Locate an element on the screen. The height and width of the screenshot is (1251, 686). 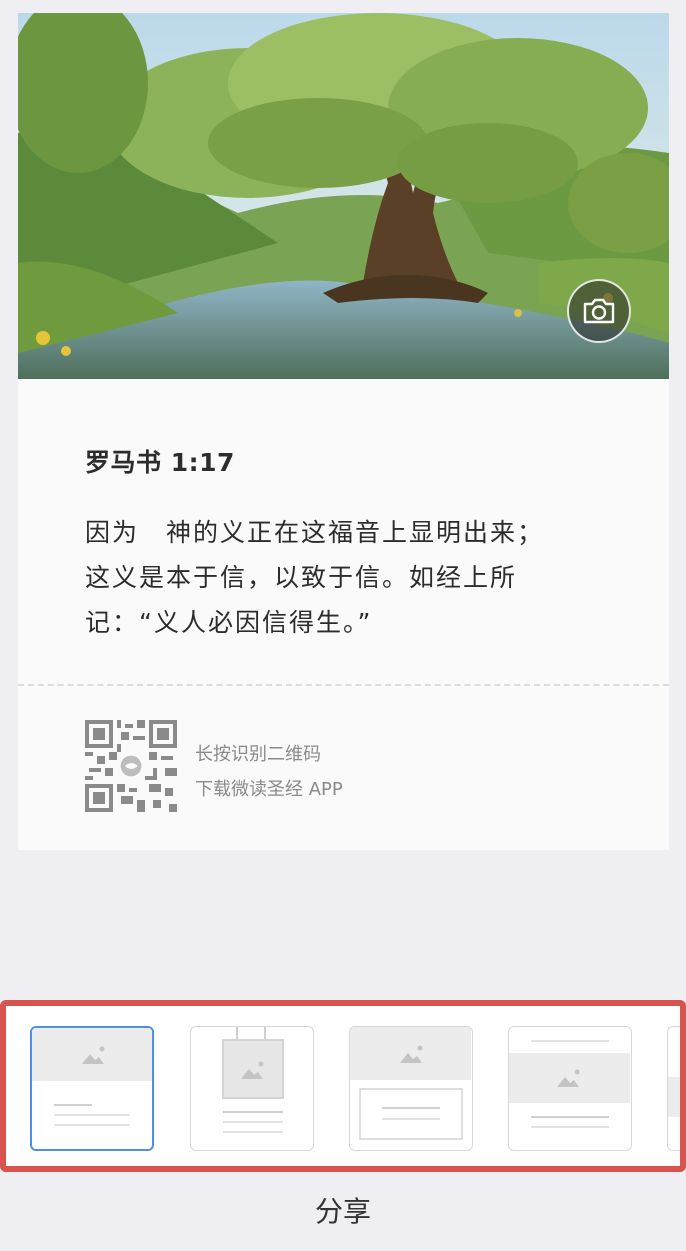
share-button: 分享 is located at coordinates (343, 1210).